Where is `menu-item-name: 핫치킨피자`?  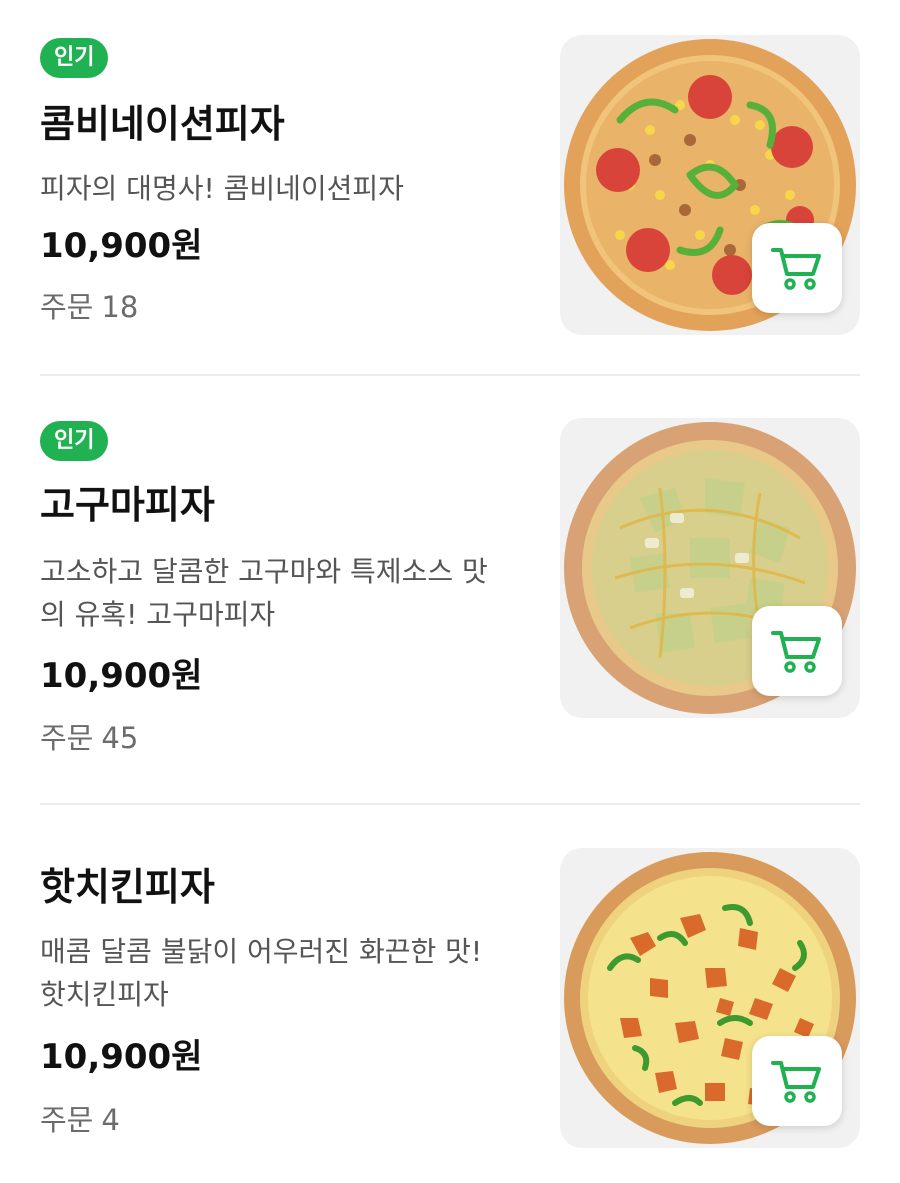
menu-item-name: 핫치킨피자 is located at coordinates (127, 887).